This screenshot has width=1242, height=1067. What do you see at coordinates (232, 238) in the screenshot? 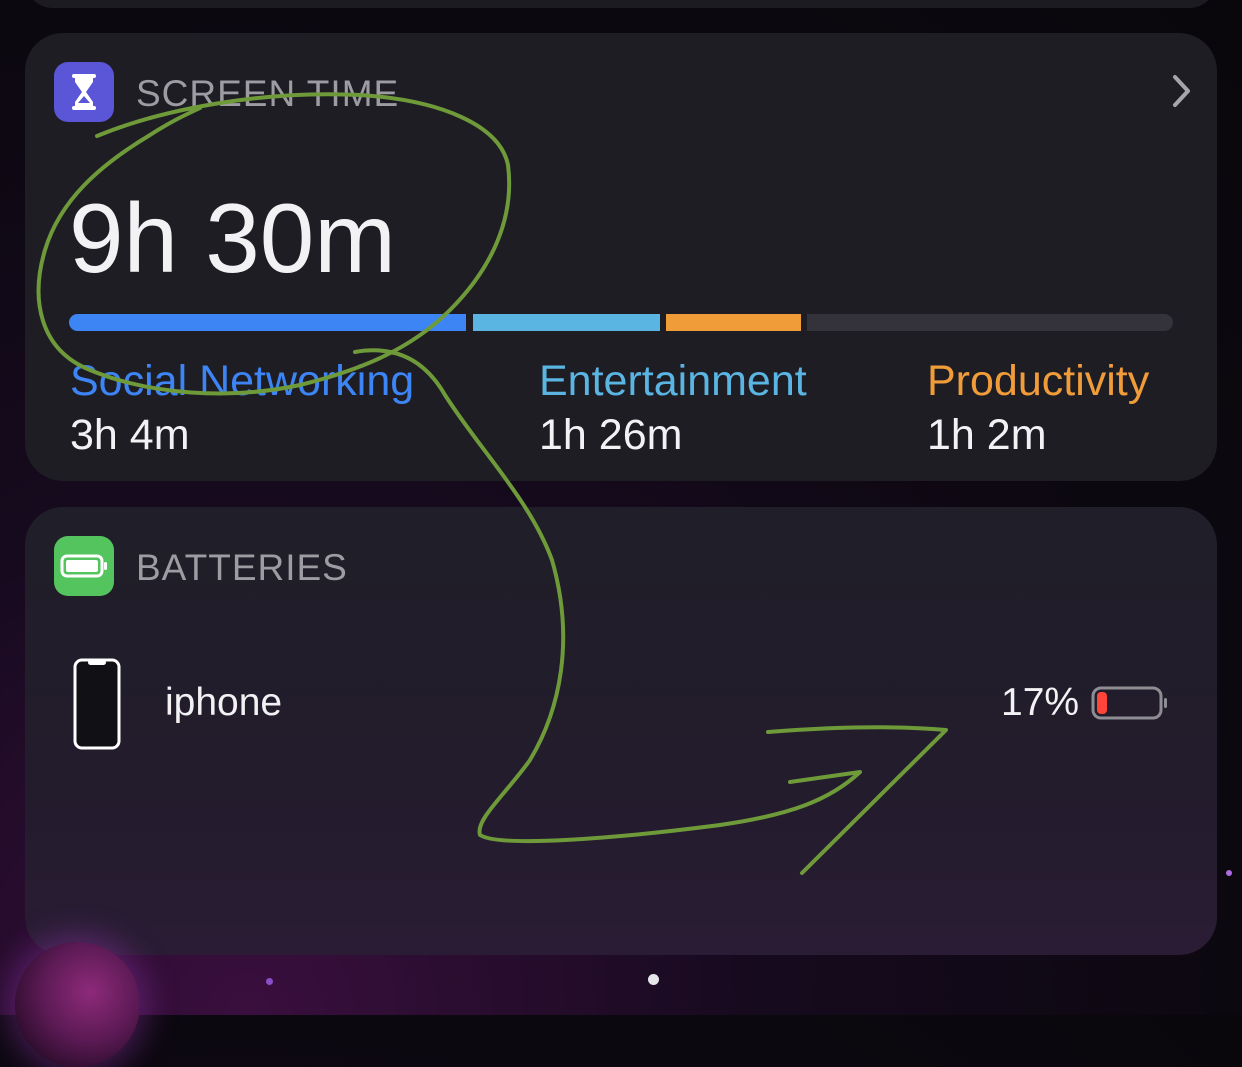
I see `total-screen-time: 9h 30m` at bounding box center [232, 238].